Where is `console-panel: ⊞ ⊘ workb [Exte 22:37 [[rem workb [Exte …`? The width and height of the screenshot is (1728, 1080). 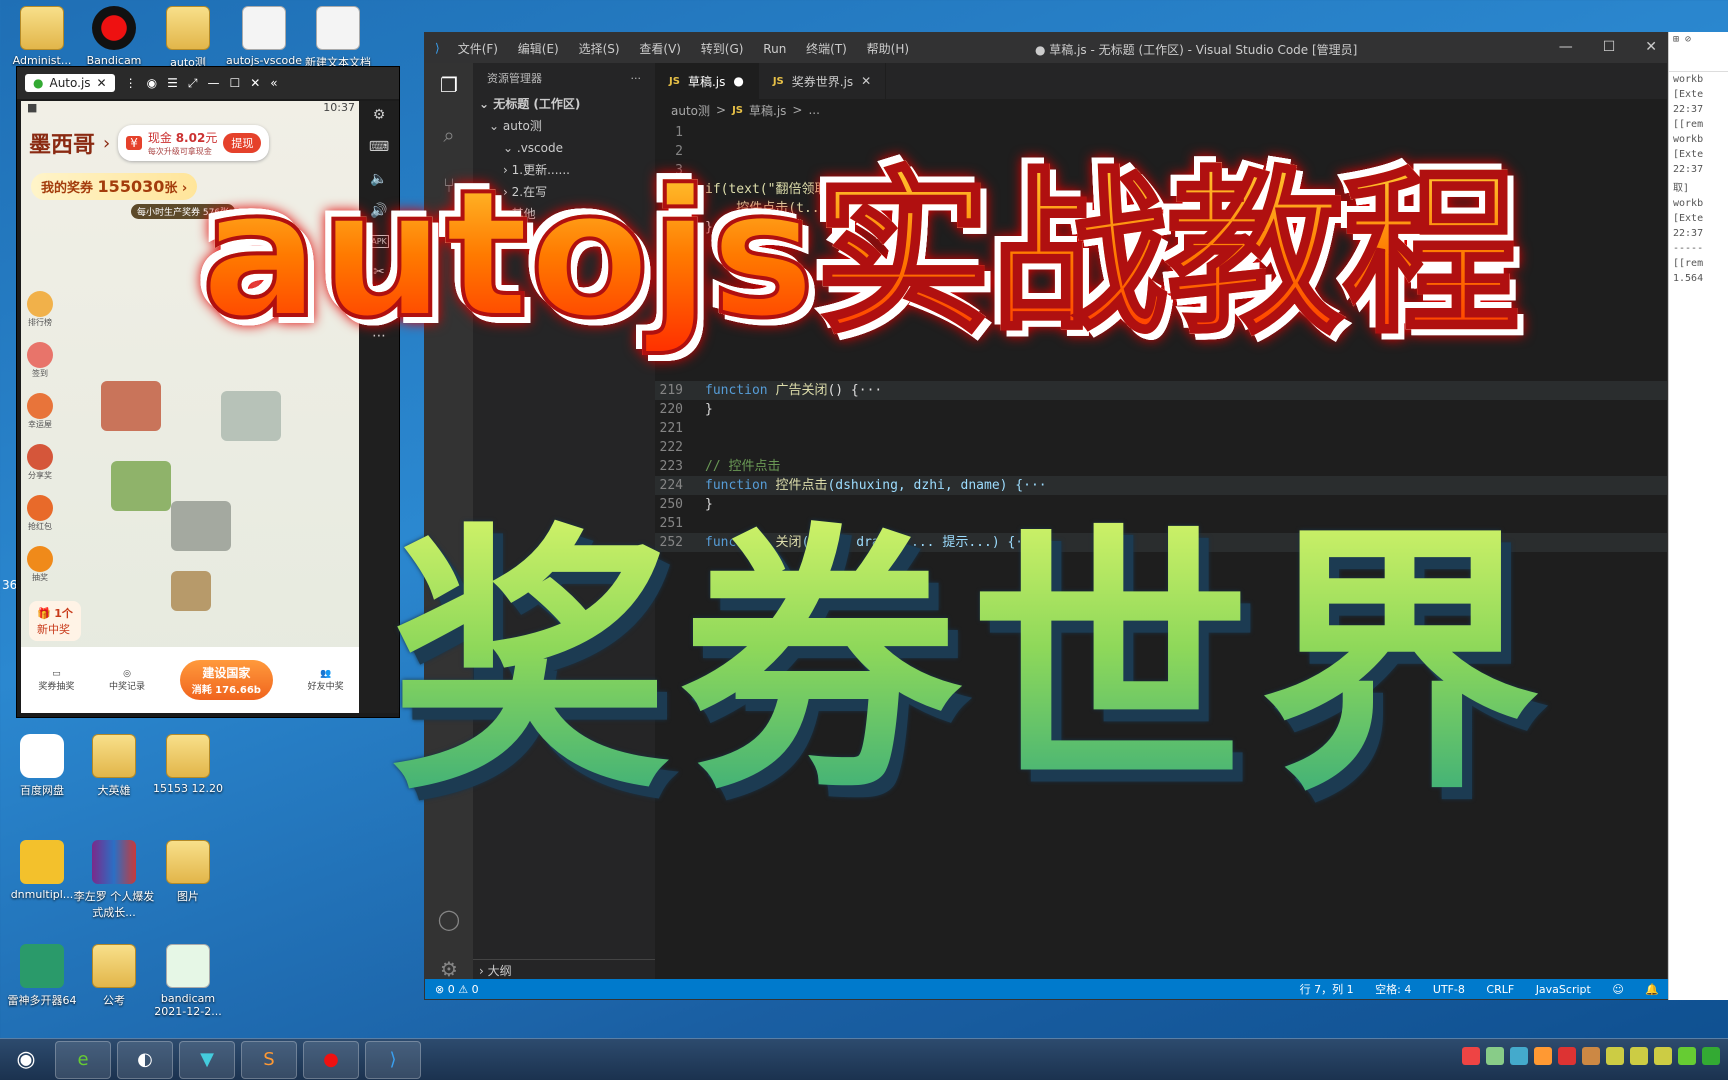 console-panel: ⊞ ⊘ workb [Exte 22:37 [[rem workb [Exte … is located at coordinates (1698, 516).